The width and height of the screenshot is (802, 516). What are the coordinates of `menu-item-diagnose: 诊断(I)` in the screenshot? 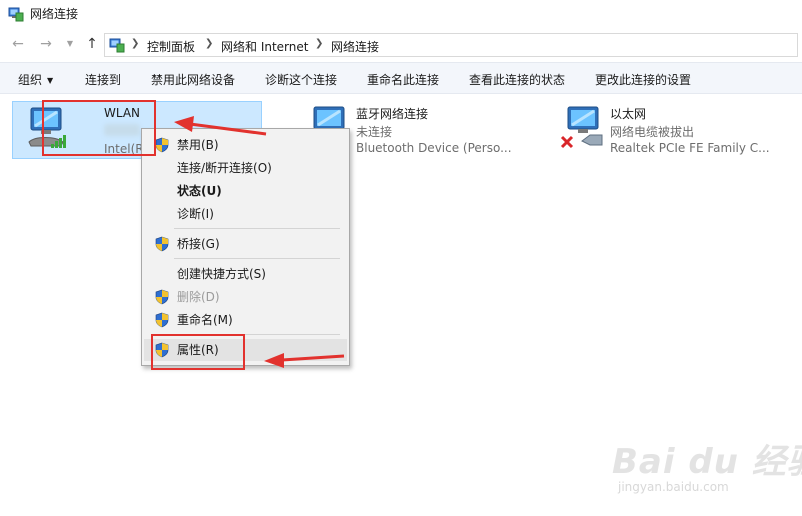 It's located at (245, 214).